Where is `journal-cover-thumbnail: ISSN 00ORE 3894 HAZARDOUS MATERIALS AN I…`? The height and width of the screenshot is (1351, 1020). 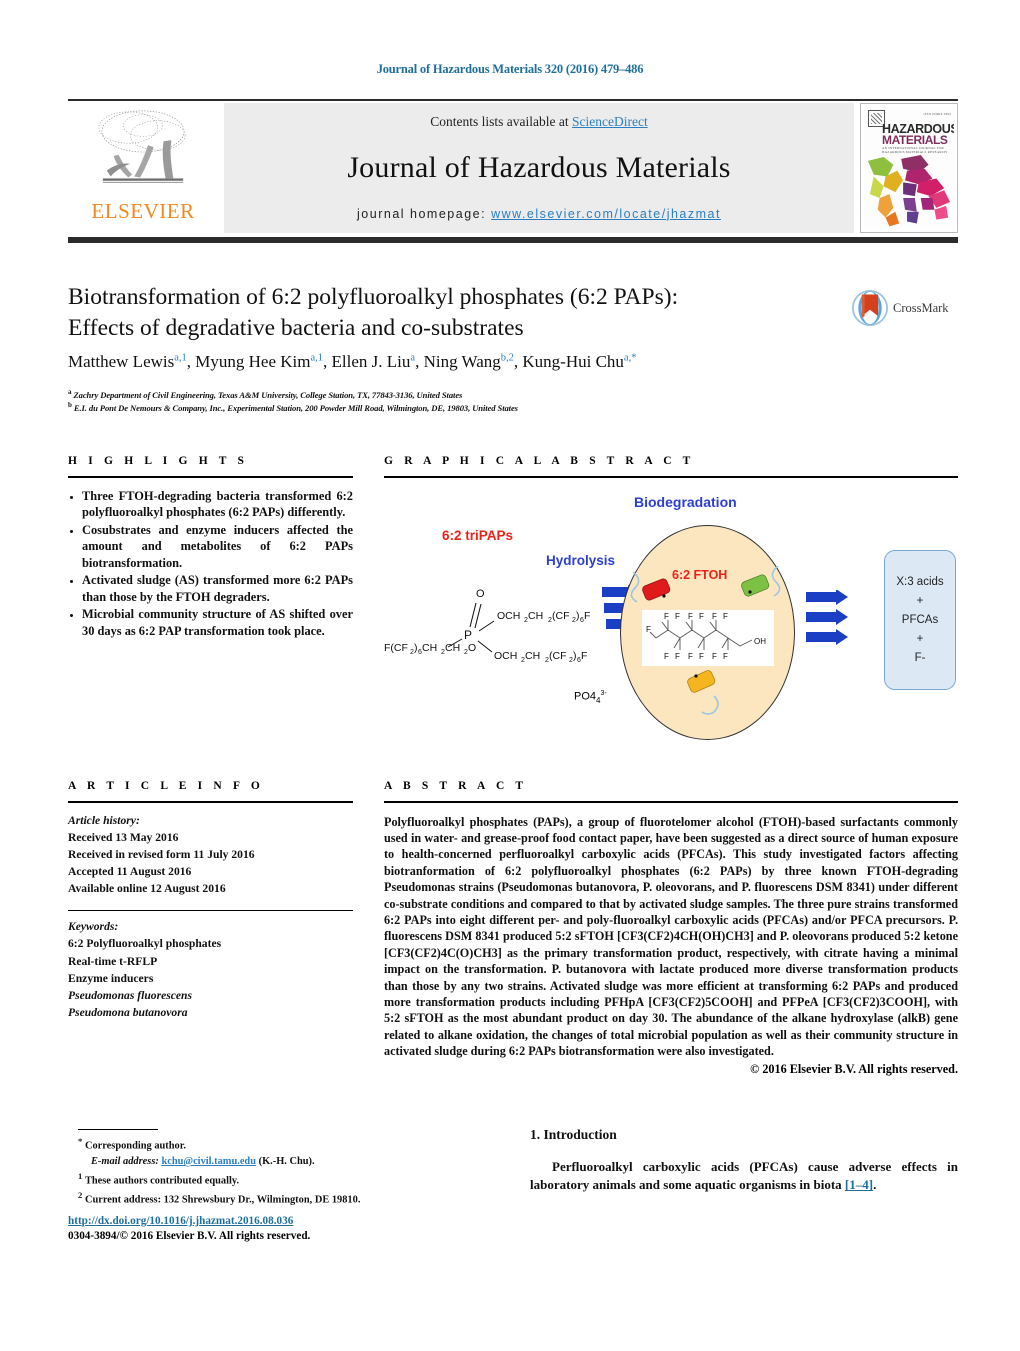 journal-cover-thumbnail: ISSN 00ORE 3894 HAZARDOUS MATERIALS AN I… is located at coordinates (909, 167).